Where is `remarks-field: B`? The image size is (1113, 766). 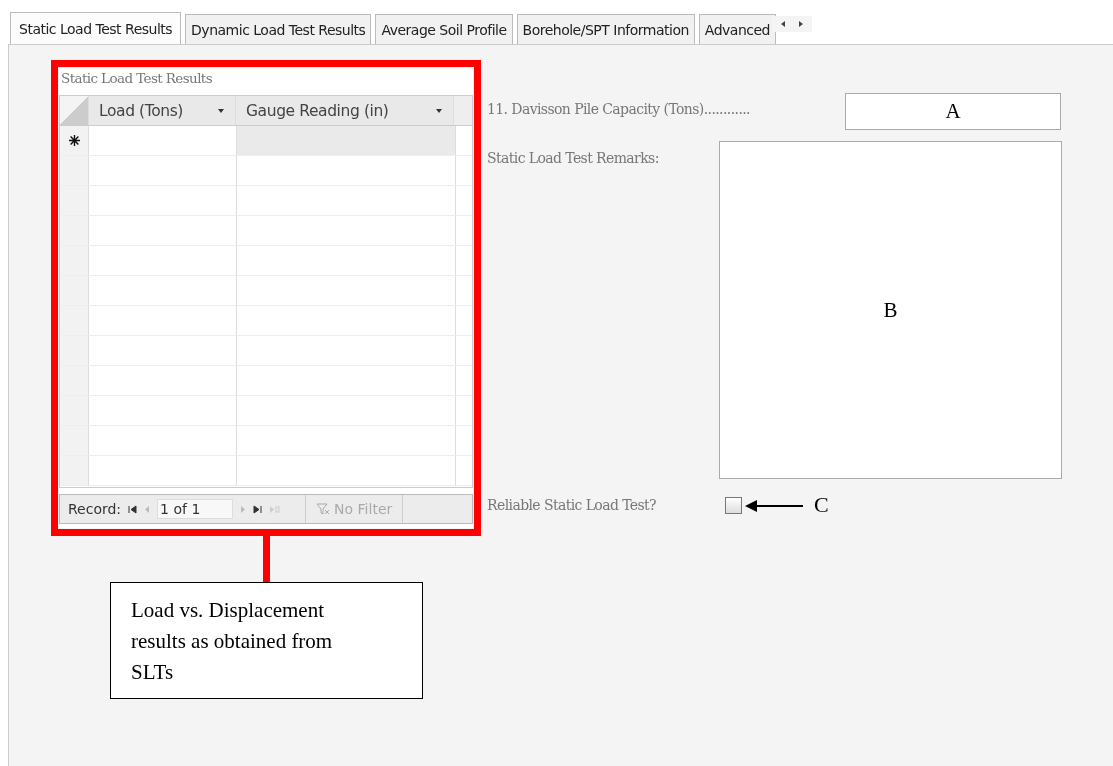
remarks-field: B is located at coordinates (890, 310).